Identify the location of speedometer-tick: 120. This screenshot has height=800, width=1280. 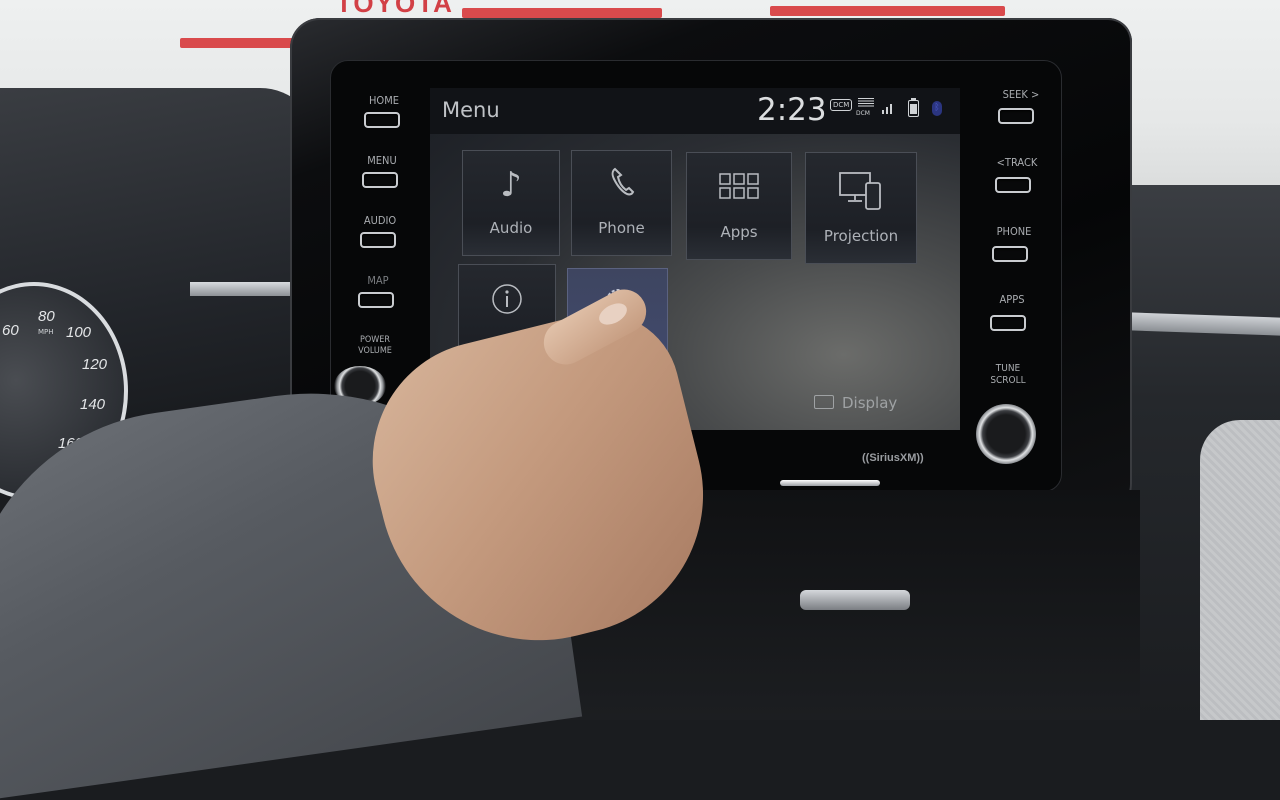
(95, 364).